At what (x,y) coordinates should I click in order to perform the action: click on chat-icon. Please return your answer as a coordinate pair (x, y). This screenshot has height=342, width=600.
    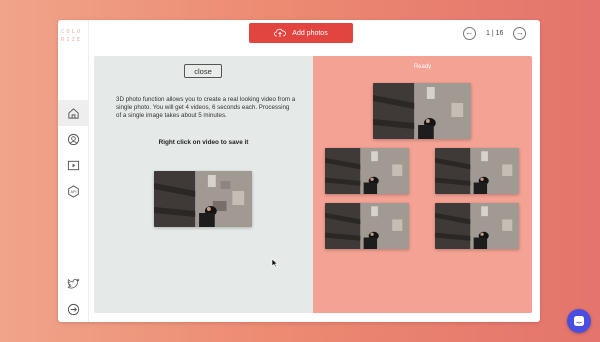
    Looking at the image, I should click on (579, 321).